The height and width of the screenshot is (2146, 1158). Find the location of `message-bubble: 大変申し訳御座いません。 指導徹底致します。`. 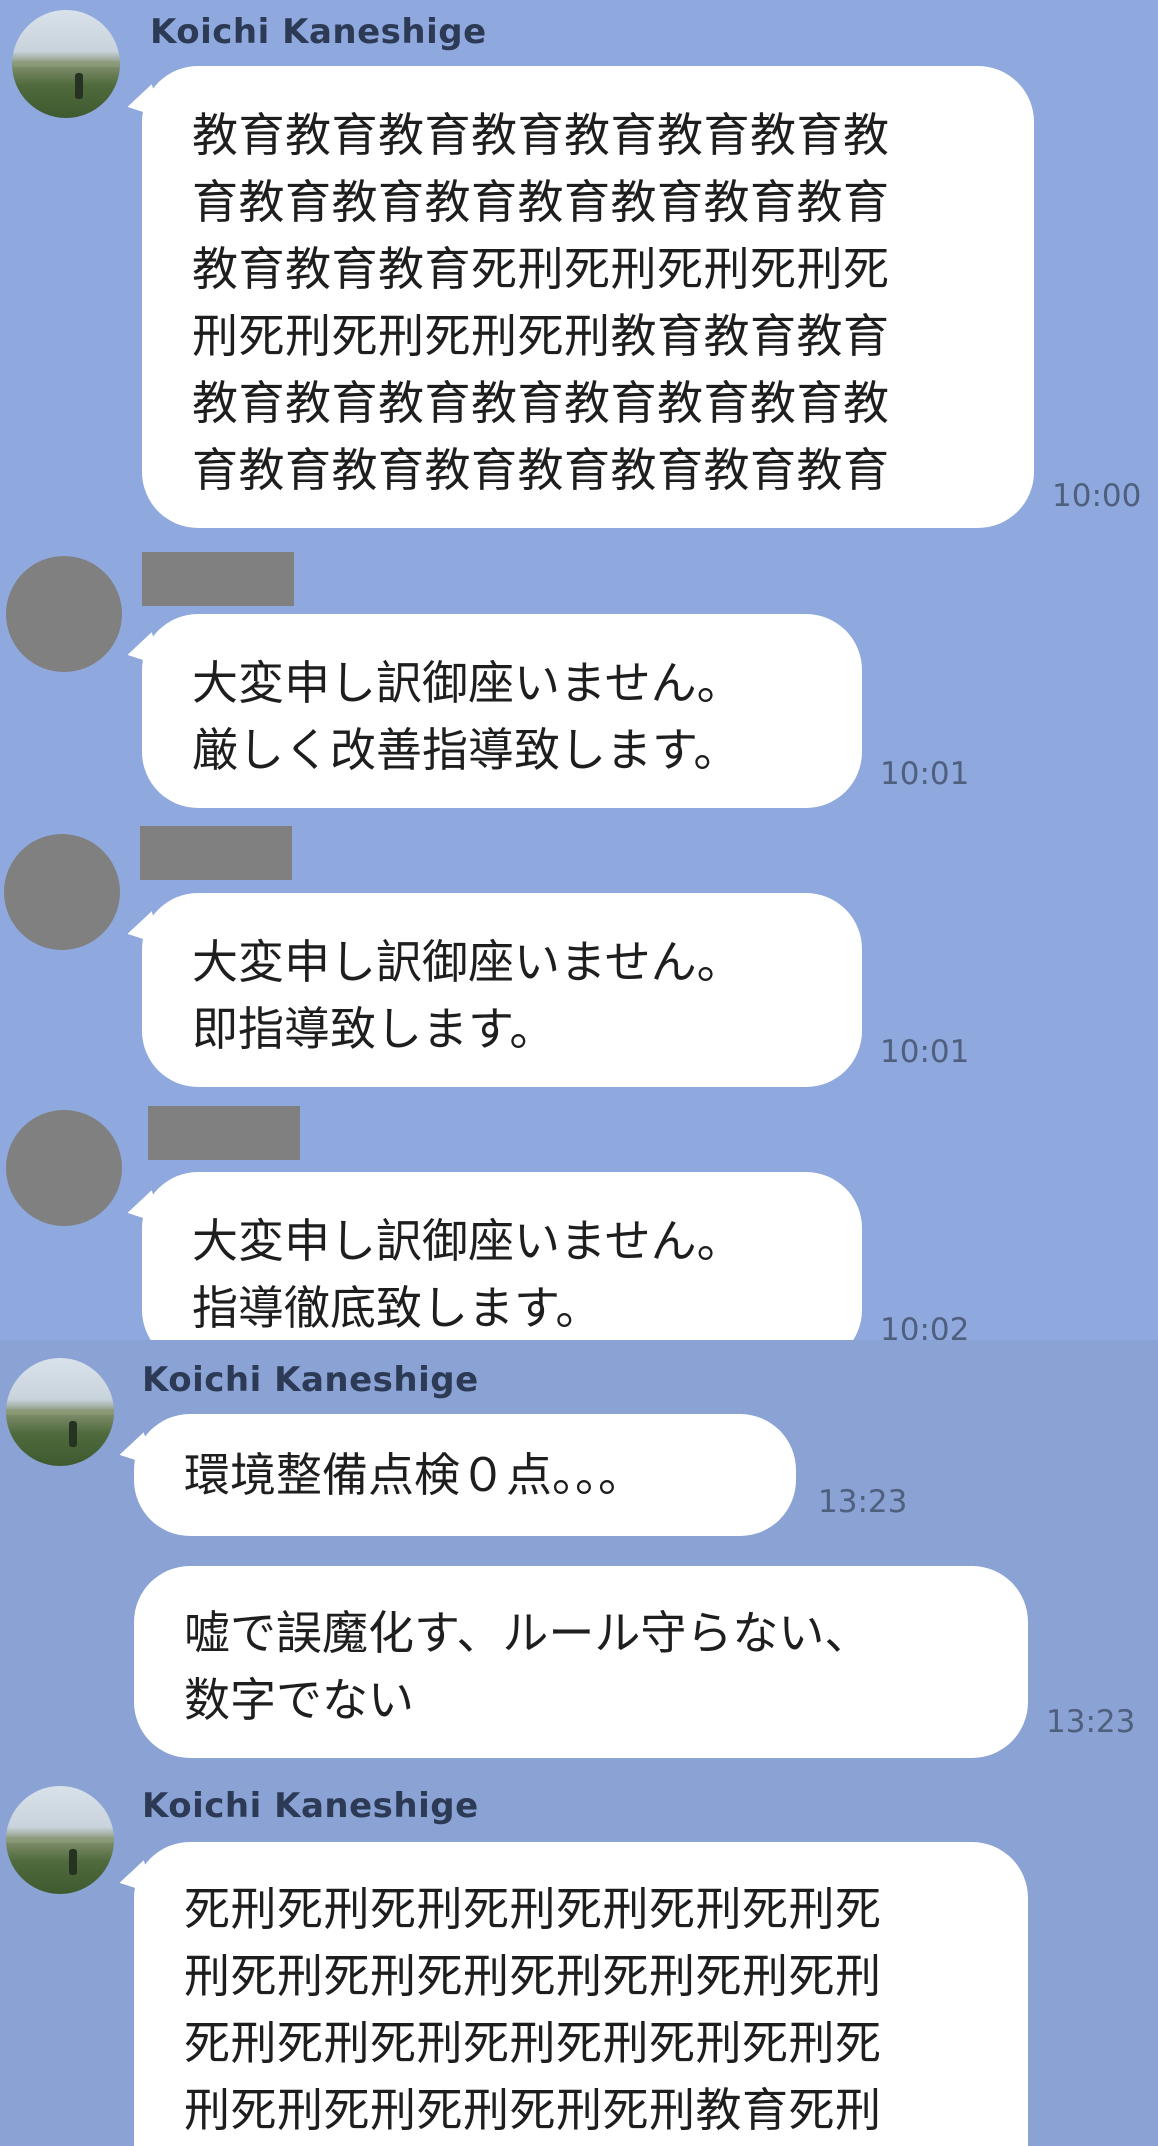

message-bubble: 大変申し訳御座いません。 指導徹底致します。 is located at coordinates (502, 1256).